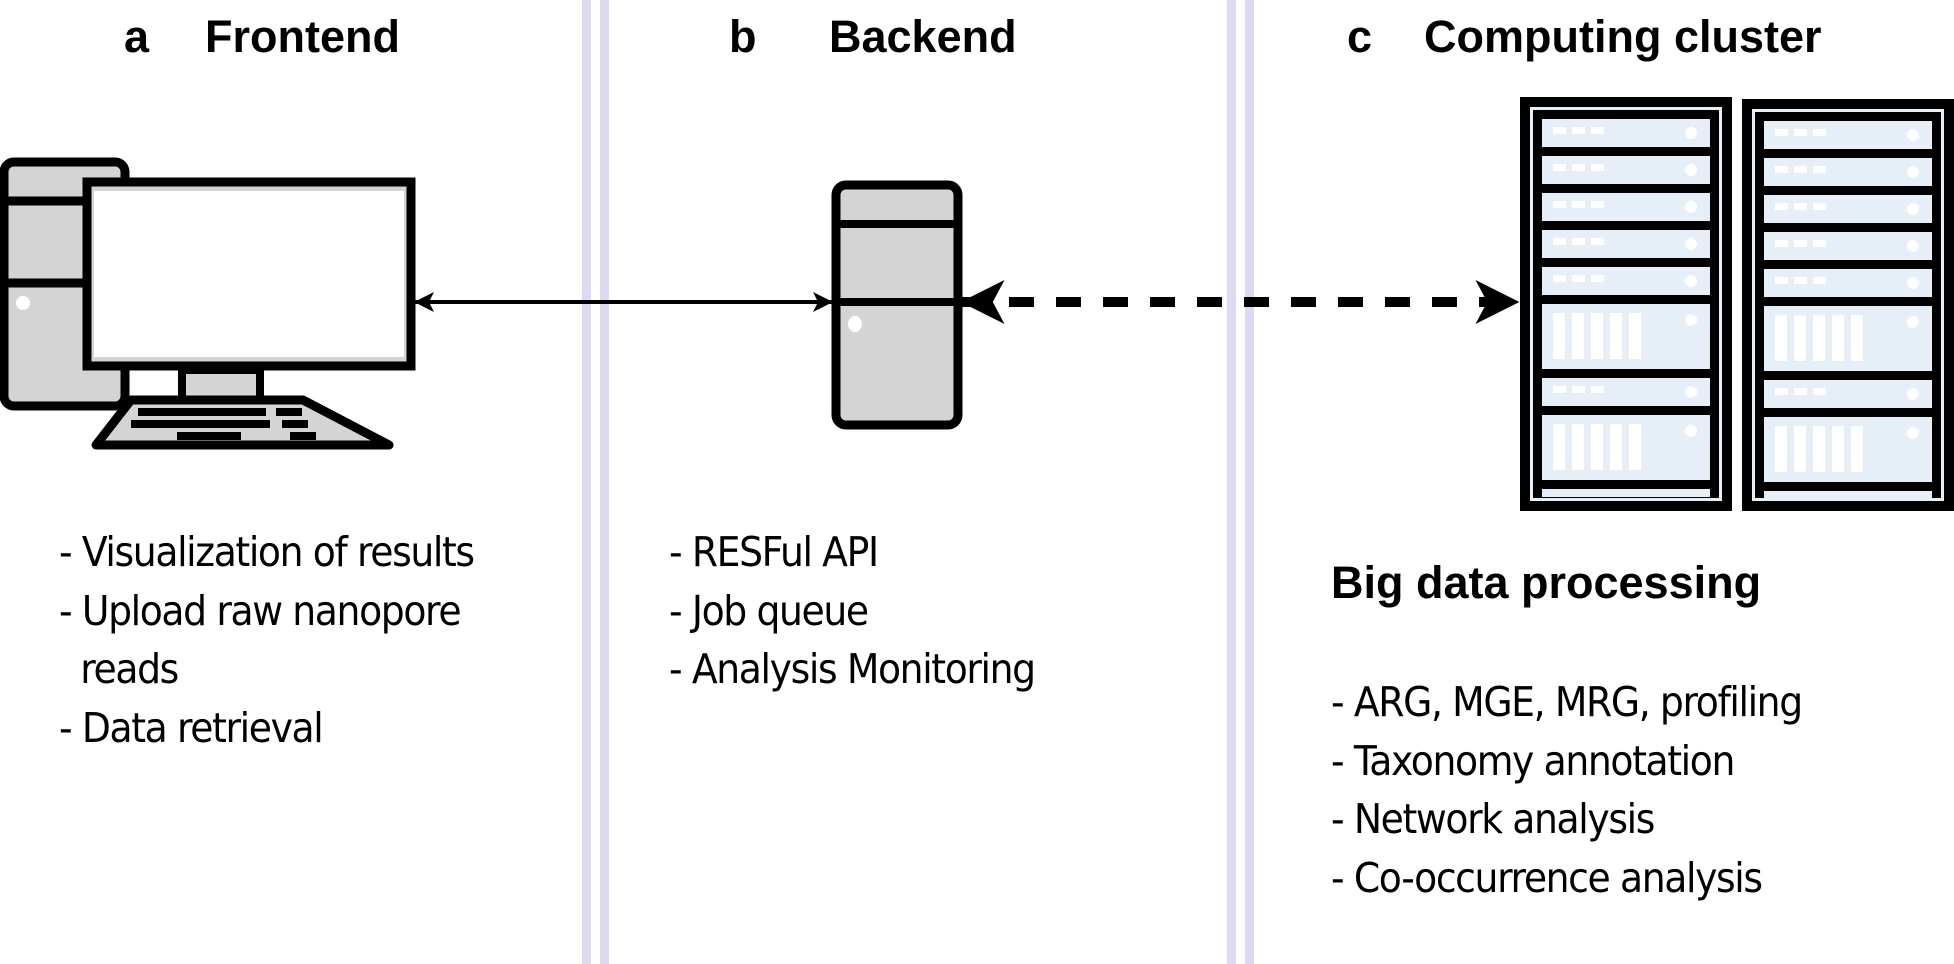 The image size is (1954, 964). What do you see at coordinates (897, 305) in the screenshot?
I see `server-tower-icon` at bounding box center [897, 305].